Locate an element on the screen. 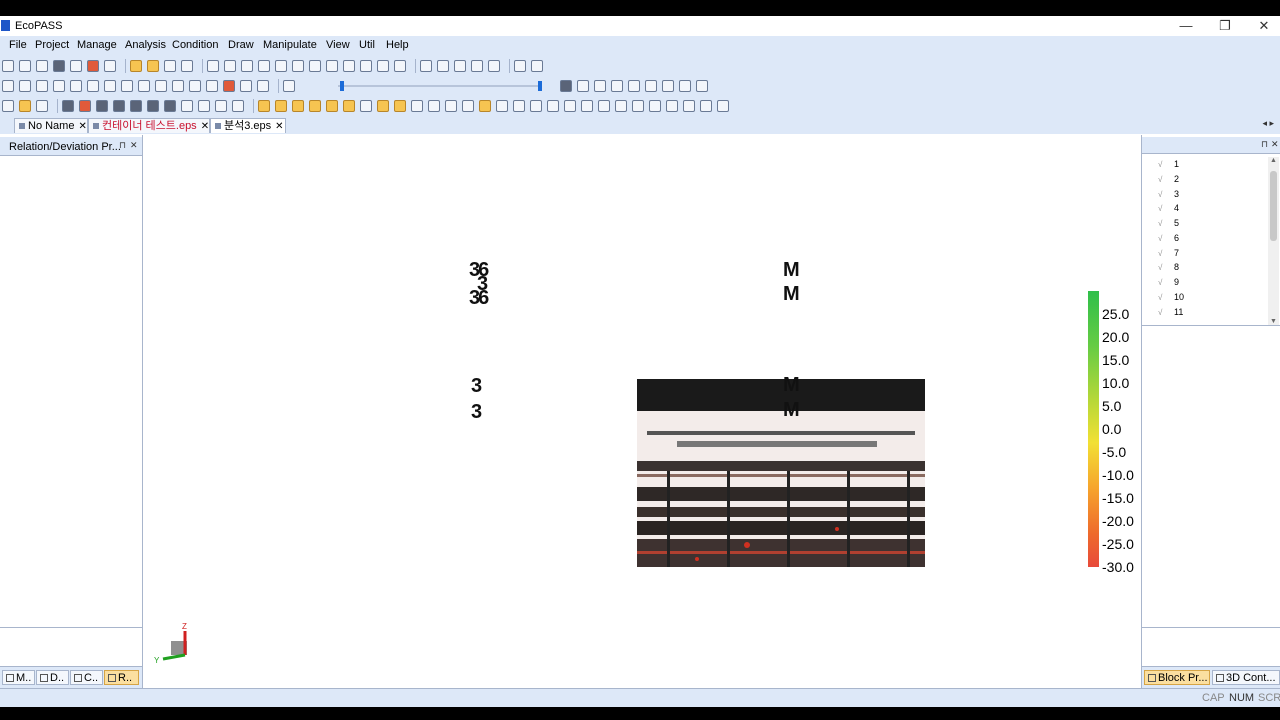  home-icon is located at coordinates (702, 86).